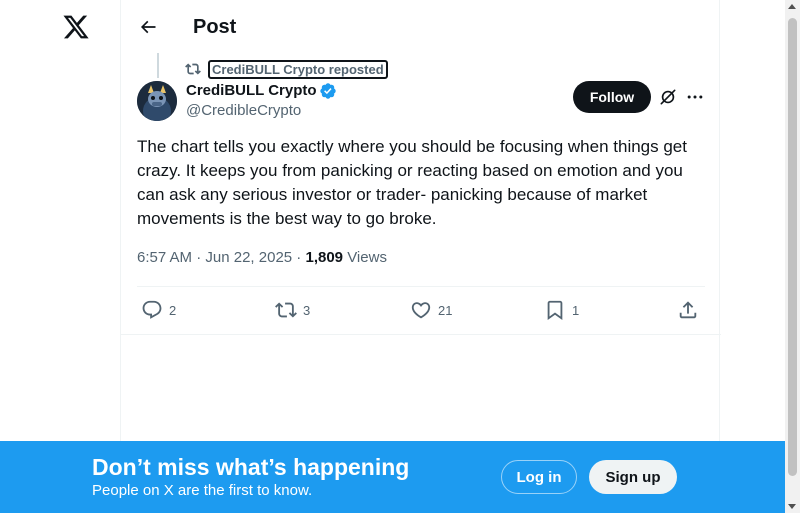  Describe the element at coordinates (792, 247) in the screenshot. I see `scrollbar-thumb` at that location.